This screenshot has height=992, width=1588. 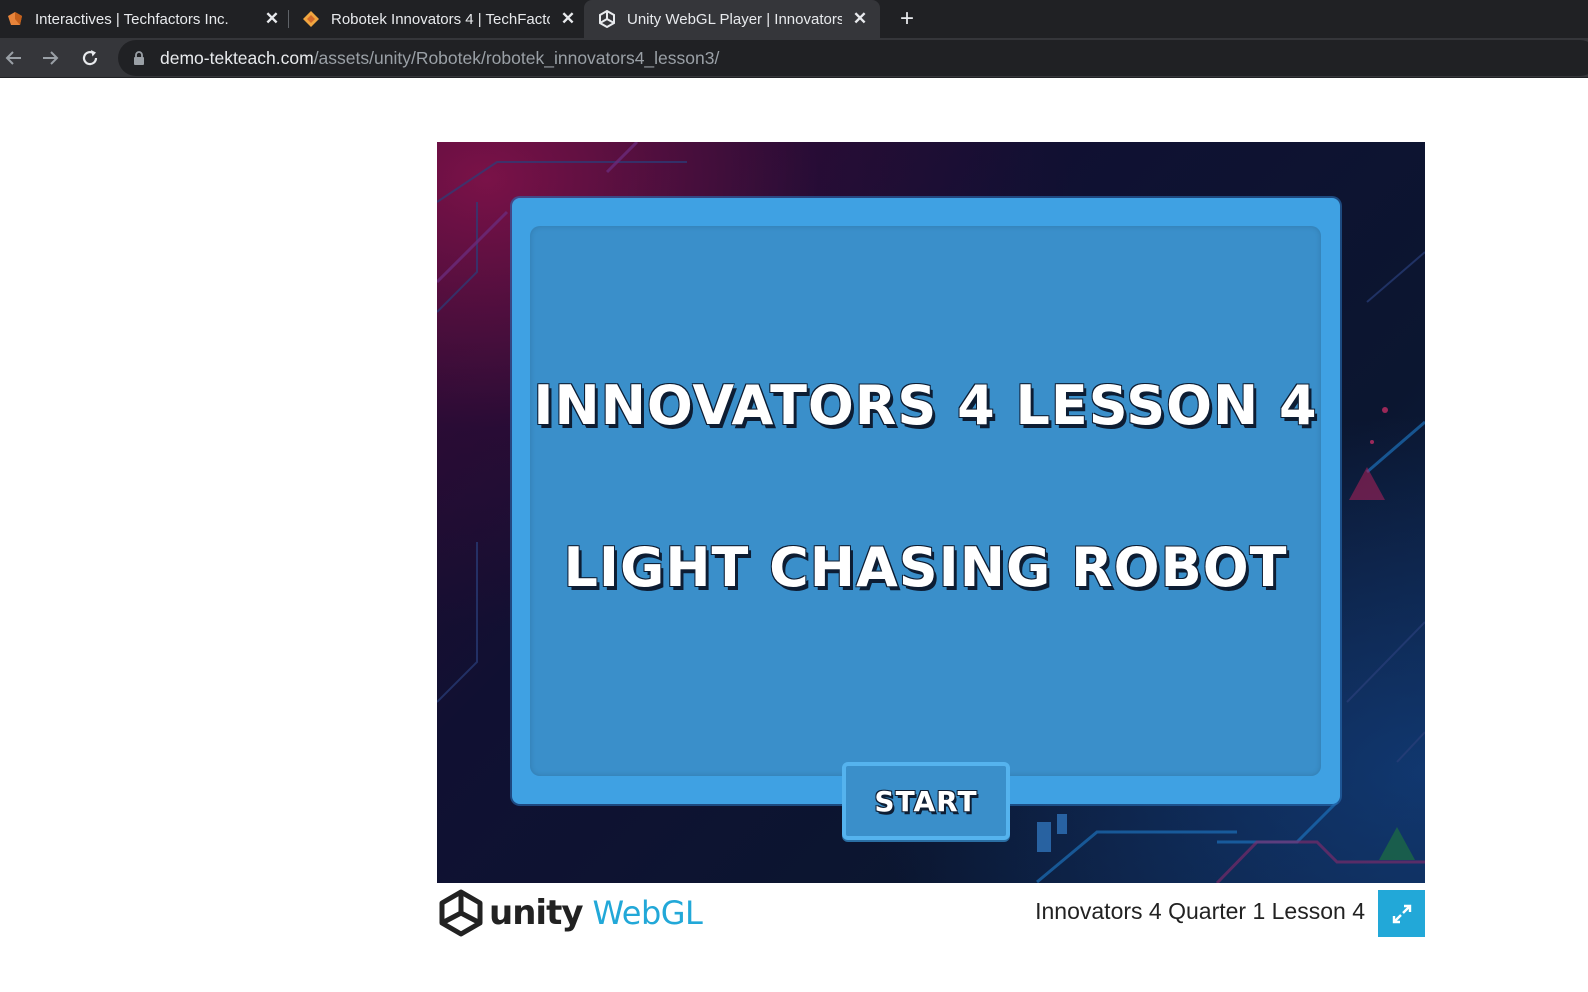 I want to click on back-arrow-icon, so click(x=13, y=58).